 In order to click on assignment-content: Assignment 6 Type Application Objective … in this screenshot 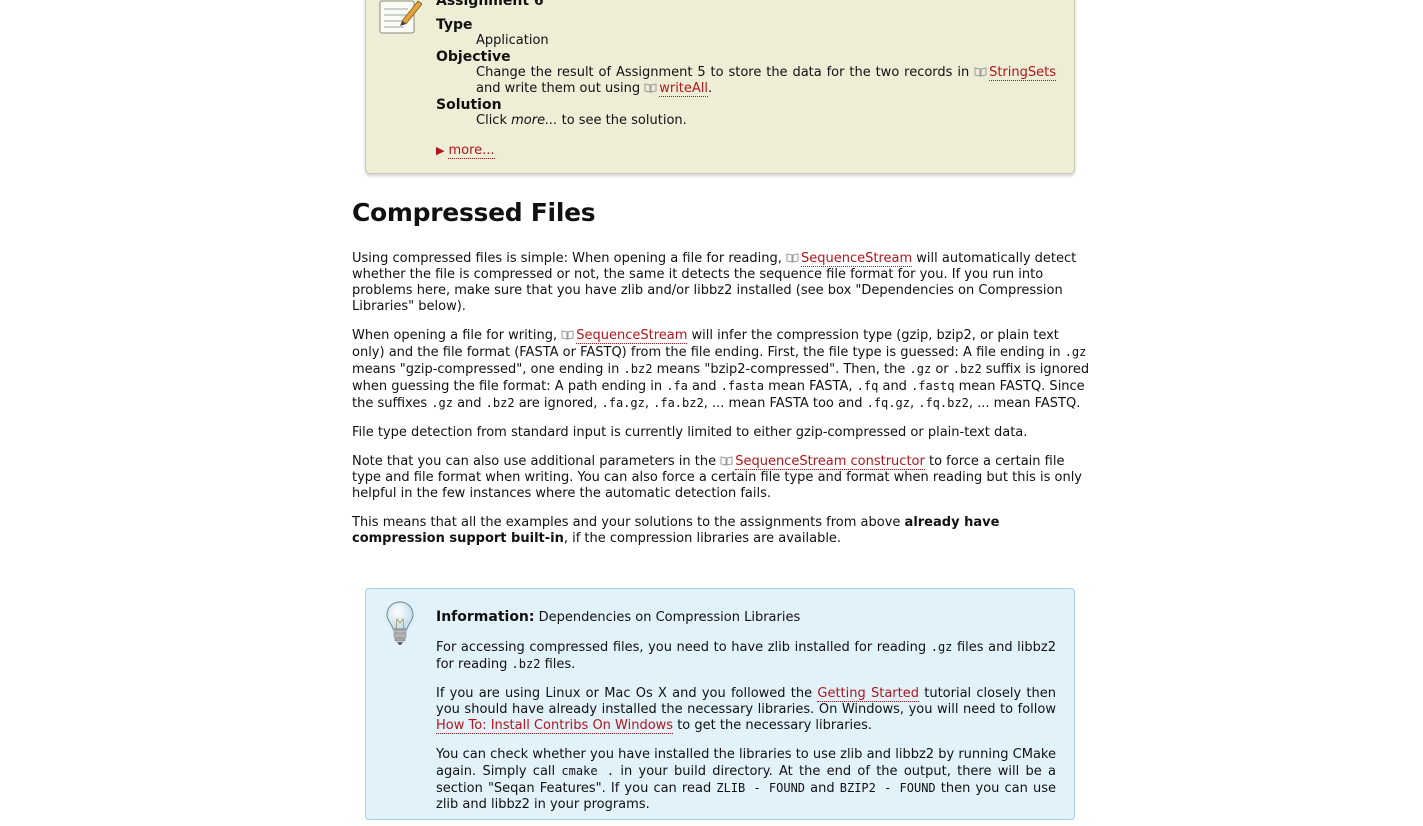, I will do `click(746, 79)`.